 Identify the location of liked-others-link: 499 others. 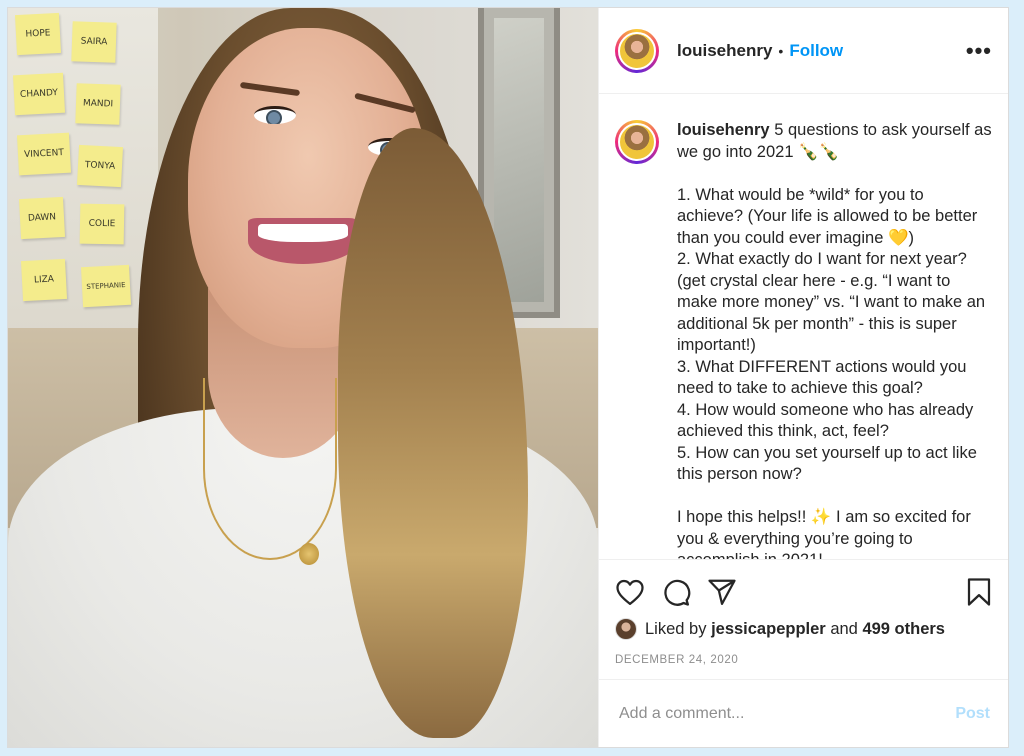
(903, 629).